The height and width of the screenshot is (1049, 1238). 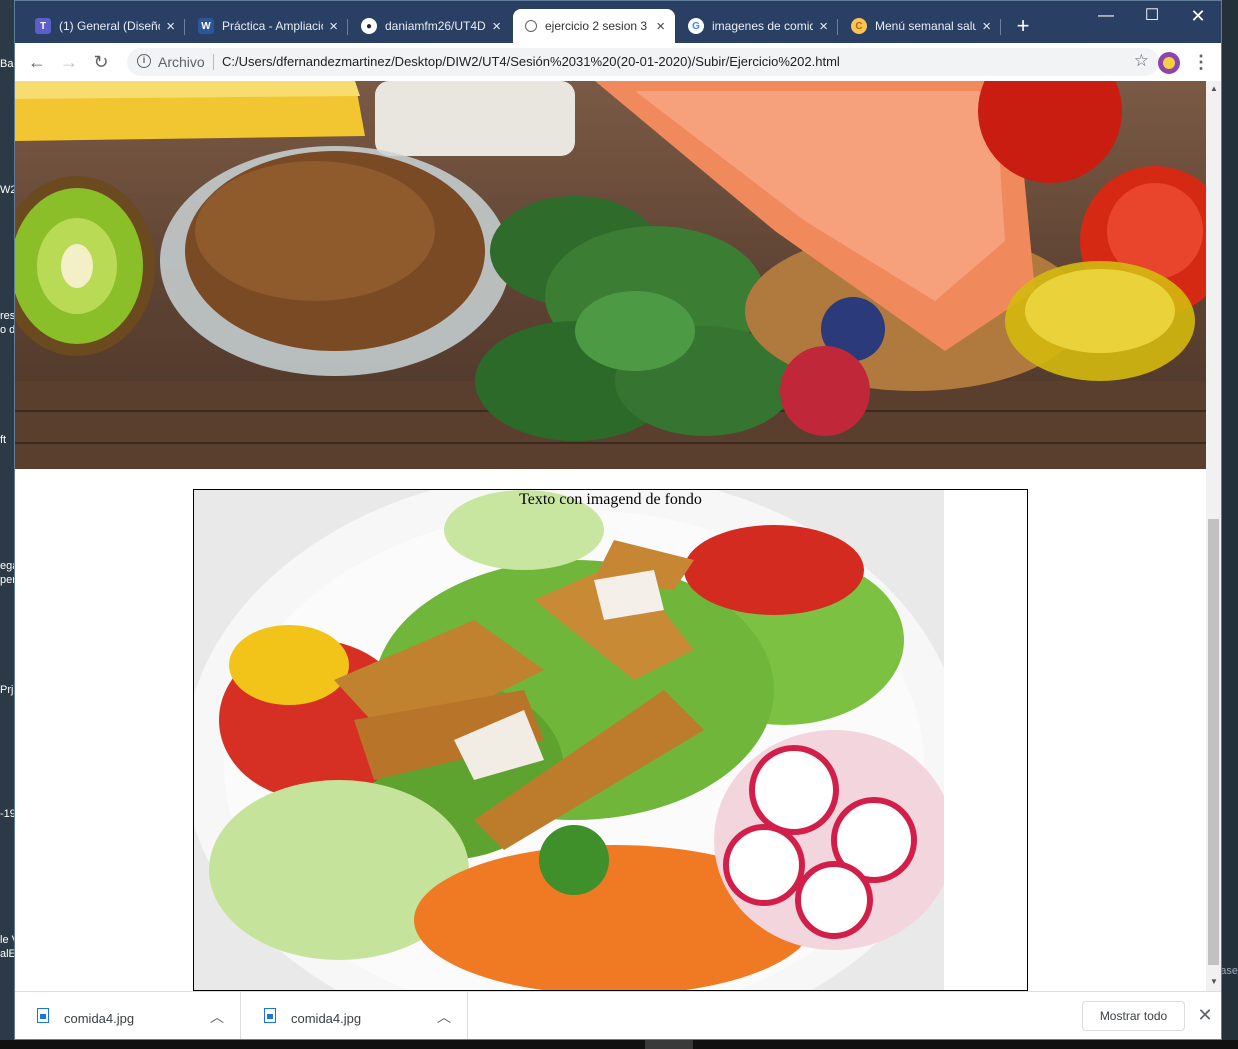 I want to click on tab-menu-semanal: C Menú semanal salu ×, so click(x=920, y=26).